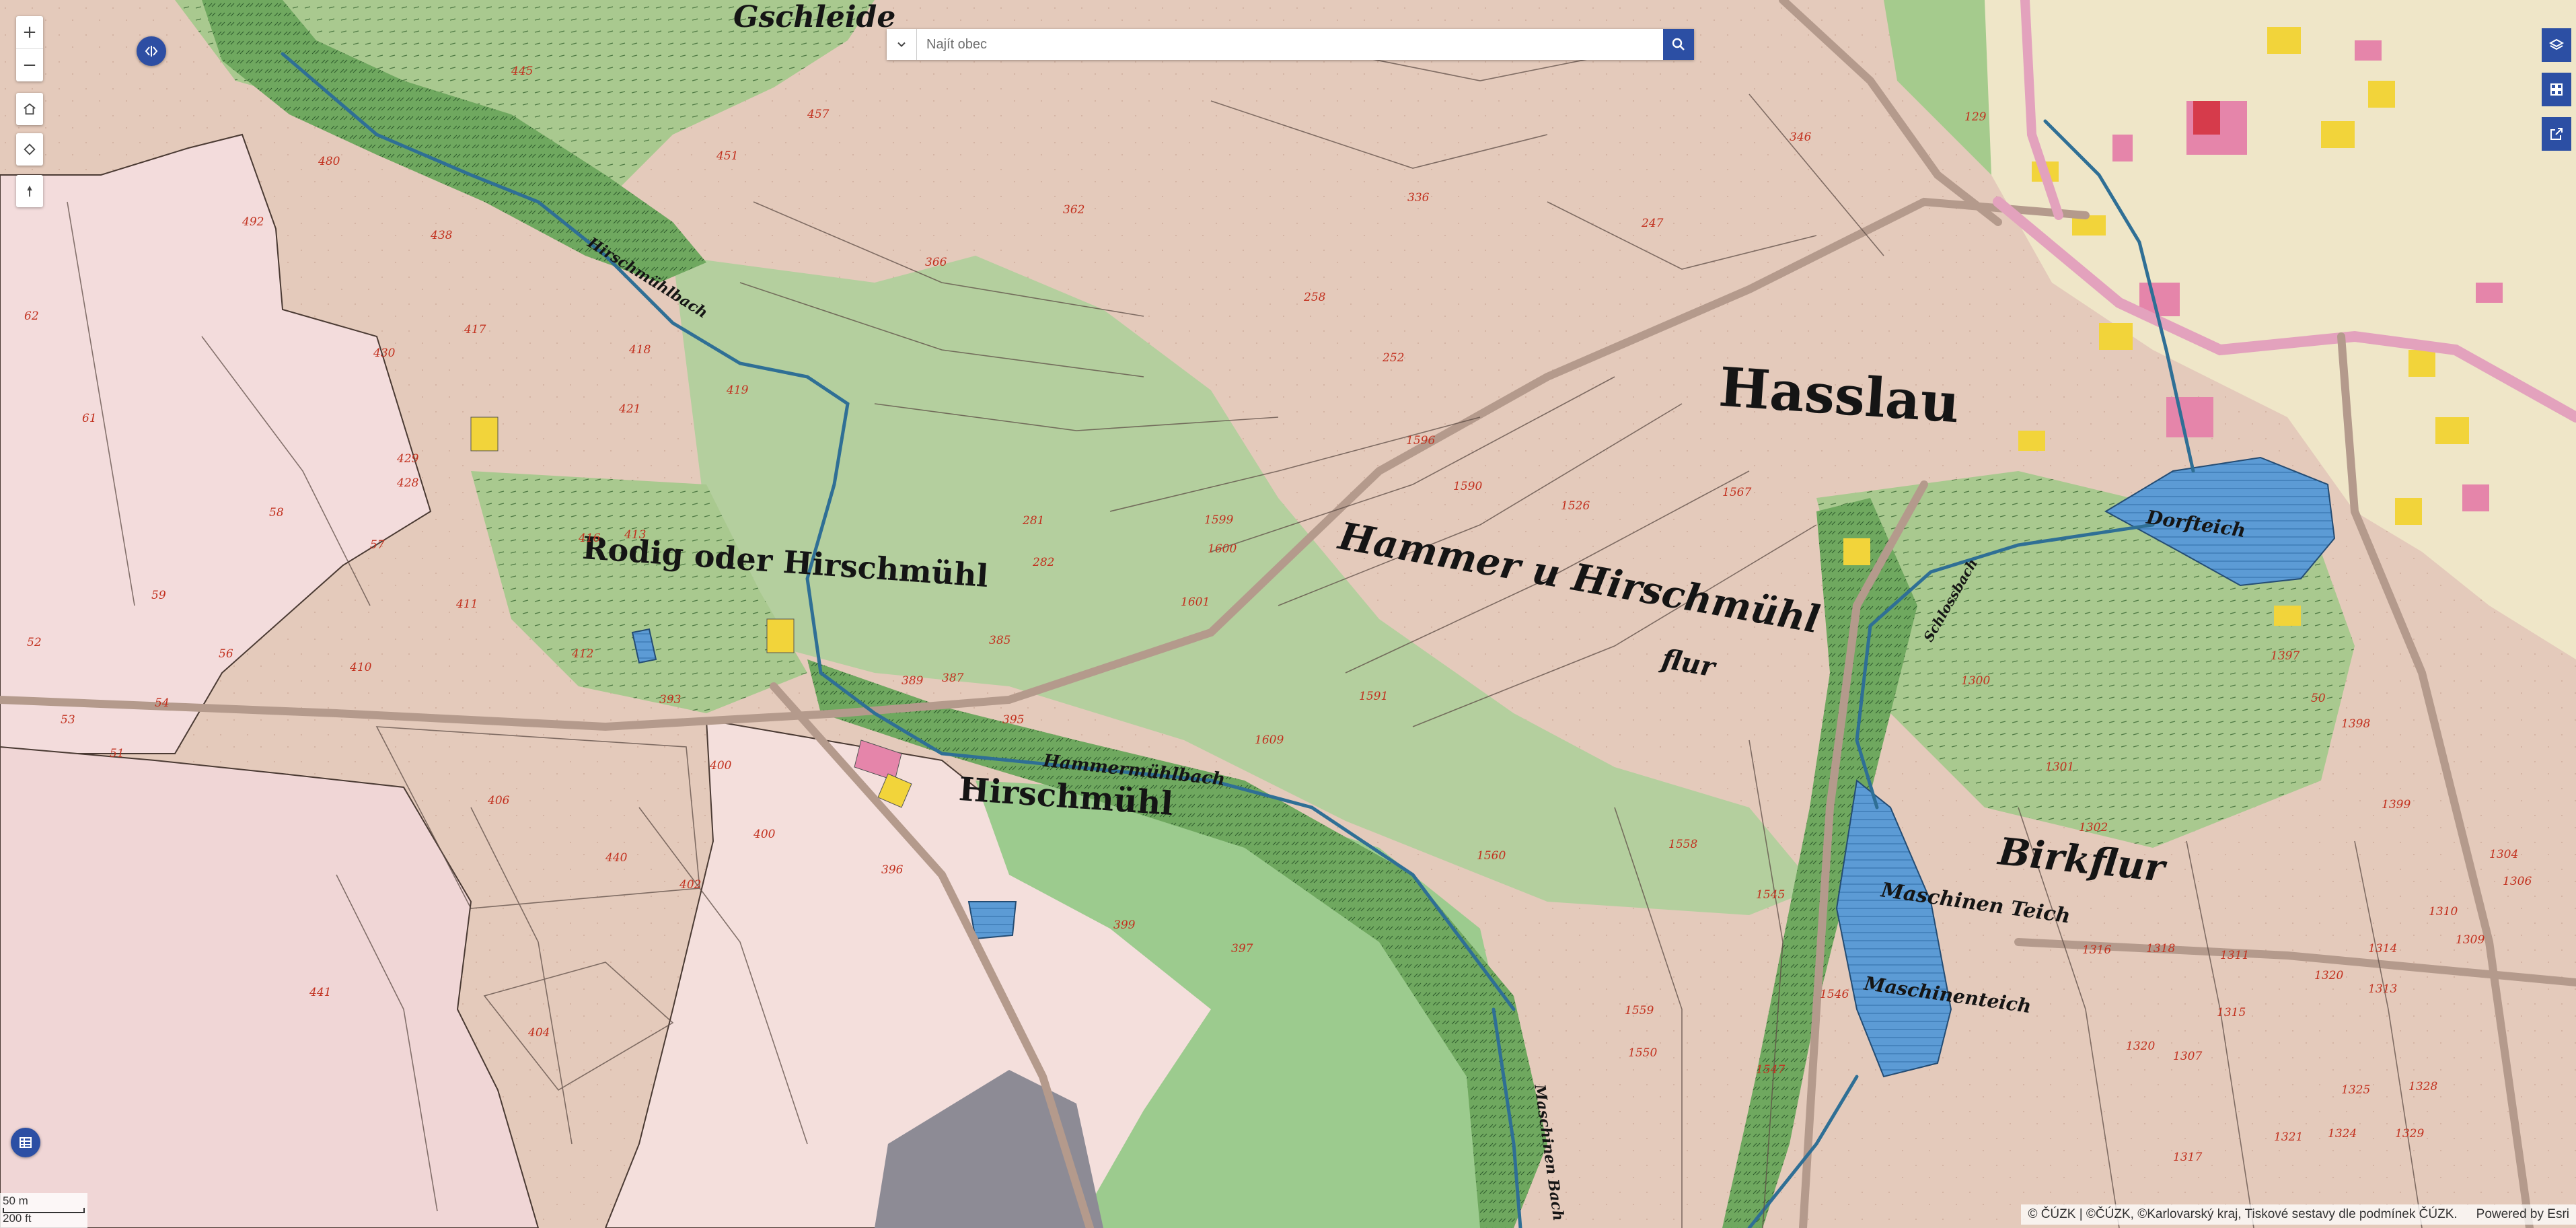 Image resolution: width=2576 pixels, height=1228 pixels. What do you see at coordinates (2396, 805) in the screenshot?
I see `parcel-number: 1399` at bounding box center [2396, 805].